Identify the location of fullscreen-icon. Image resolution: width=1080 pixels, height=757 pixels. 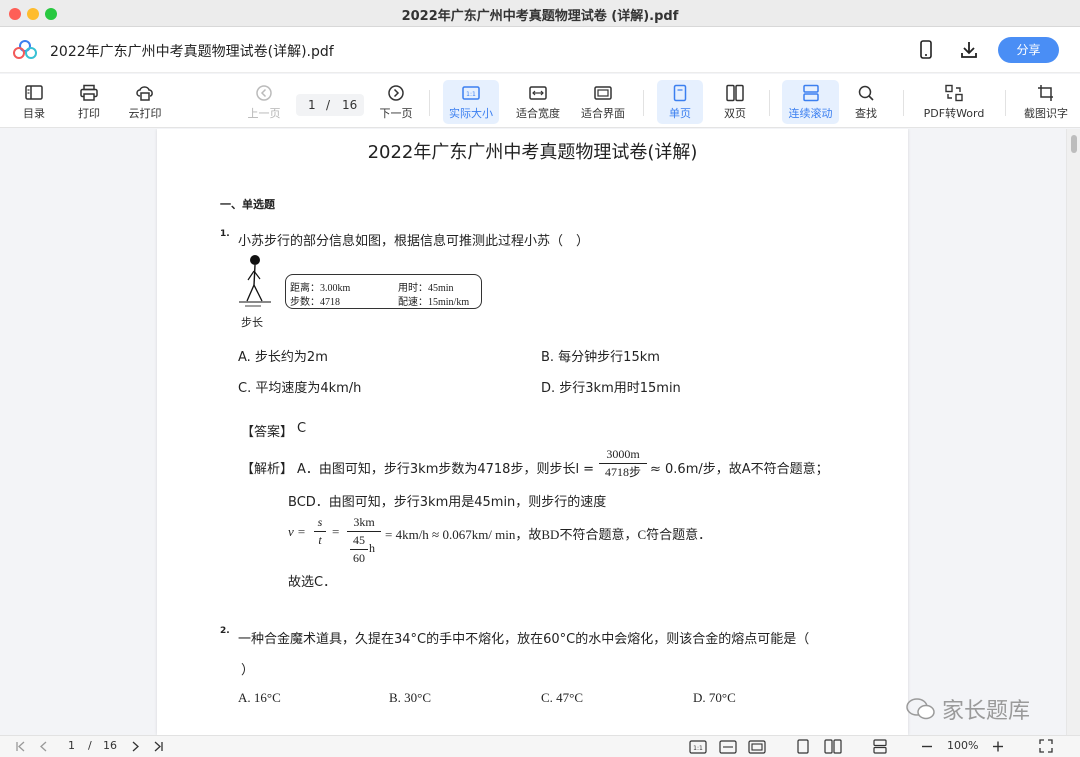
(1046, 746).